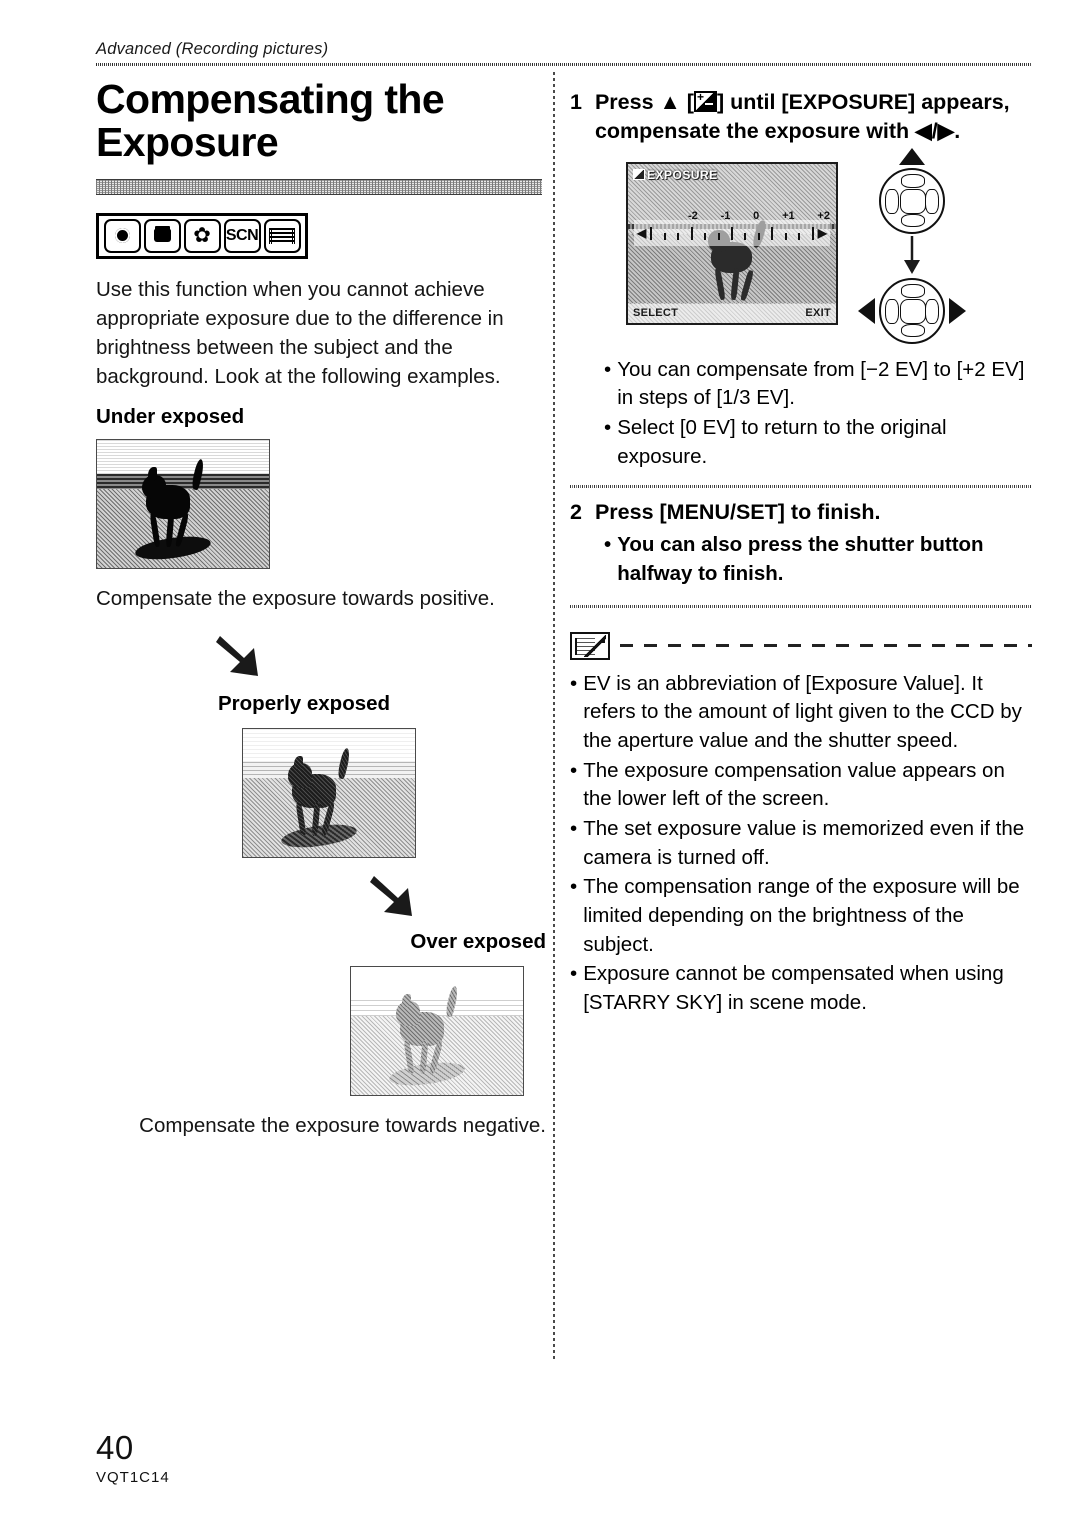 The image size is (1080, 1530). I want to click on cursor-button-up, so click(912, 190).